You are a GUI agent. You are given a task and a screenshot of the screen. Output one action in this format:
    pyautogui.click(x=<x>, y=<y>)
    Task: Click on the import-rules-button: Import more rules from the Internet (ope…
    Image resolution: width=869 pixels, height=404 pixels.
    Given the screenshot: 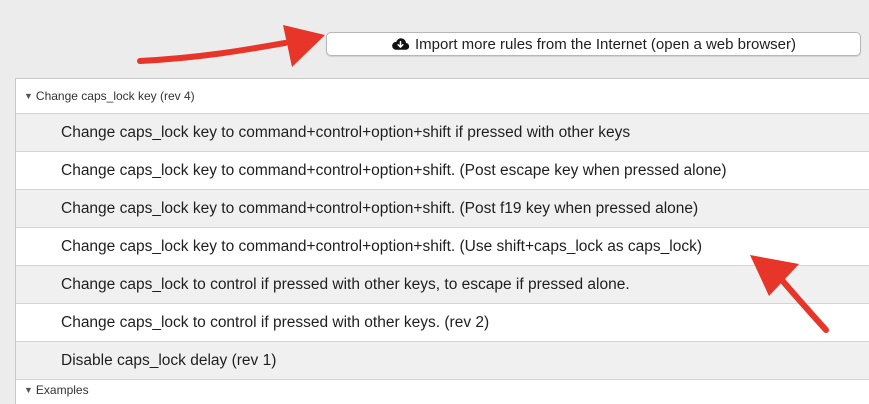 What is the action you would take?
    pyautogui.click(x=593, y=44)
    